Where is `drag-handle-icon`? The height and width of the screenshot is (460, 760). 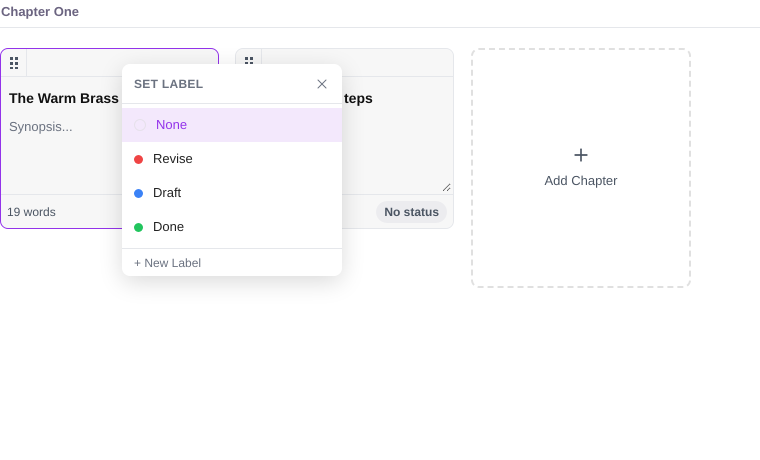 drag-handle-icon is located at coordinates (14, 62).